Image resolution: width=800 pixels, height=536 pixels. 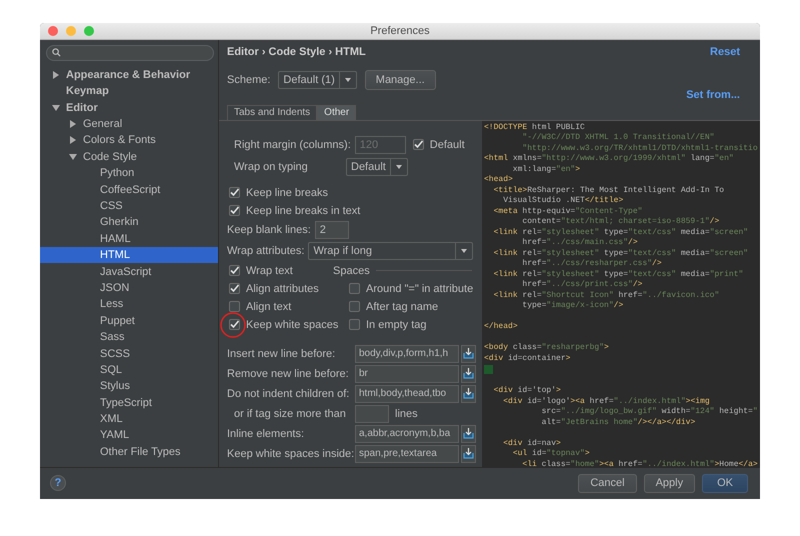 I want to click on code-line: alt="JetBrains home"/></a></div>, so click(x=618, y=423).